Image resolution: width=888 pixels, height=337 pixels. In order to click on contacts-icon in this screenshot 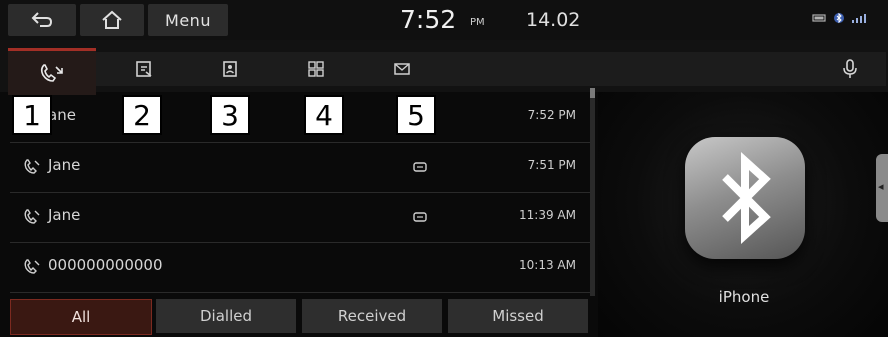, I will do `click(230, 69)`.